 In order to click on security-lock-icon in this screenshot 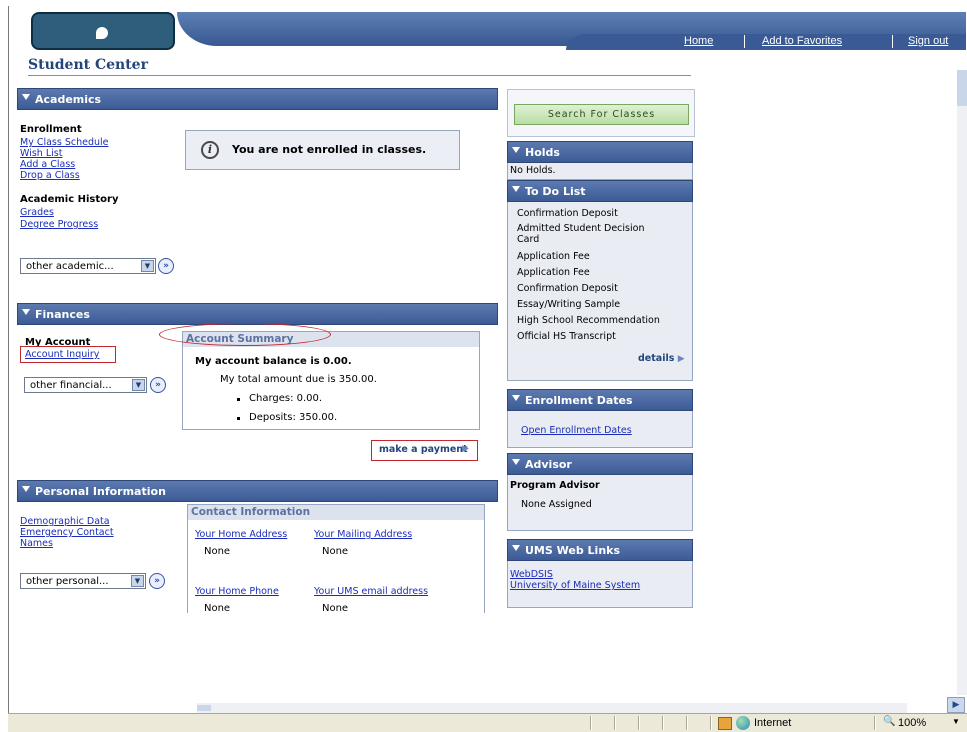, I will do `click(725, 723)`.